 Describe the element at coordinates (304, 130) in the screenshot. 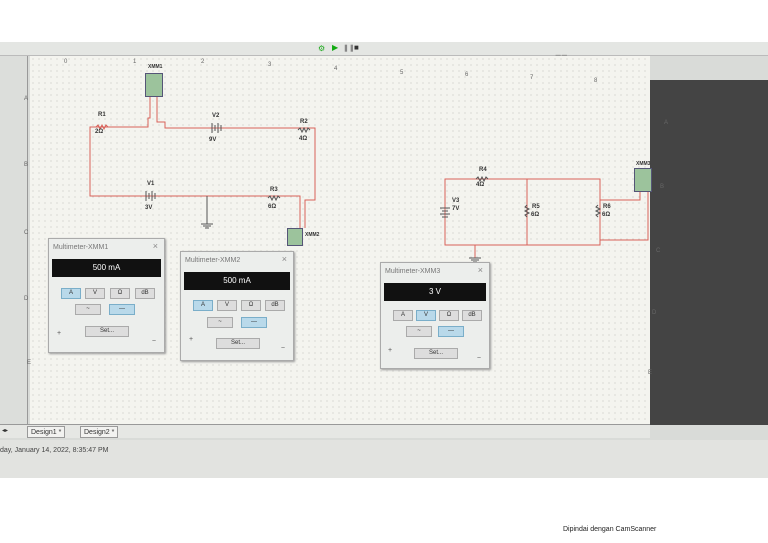

I see `resistor-r2-icon` at that location.